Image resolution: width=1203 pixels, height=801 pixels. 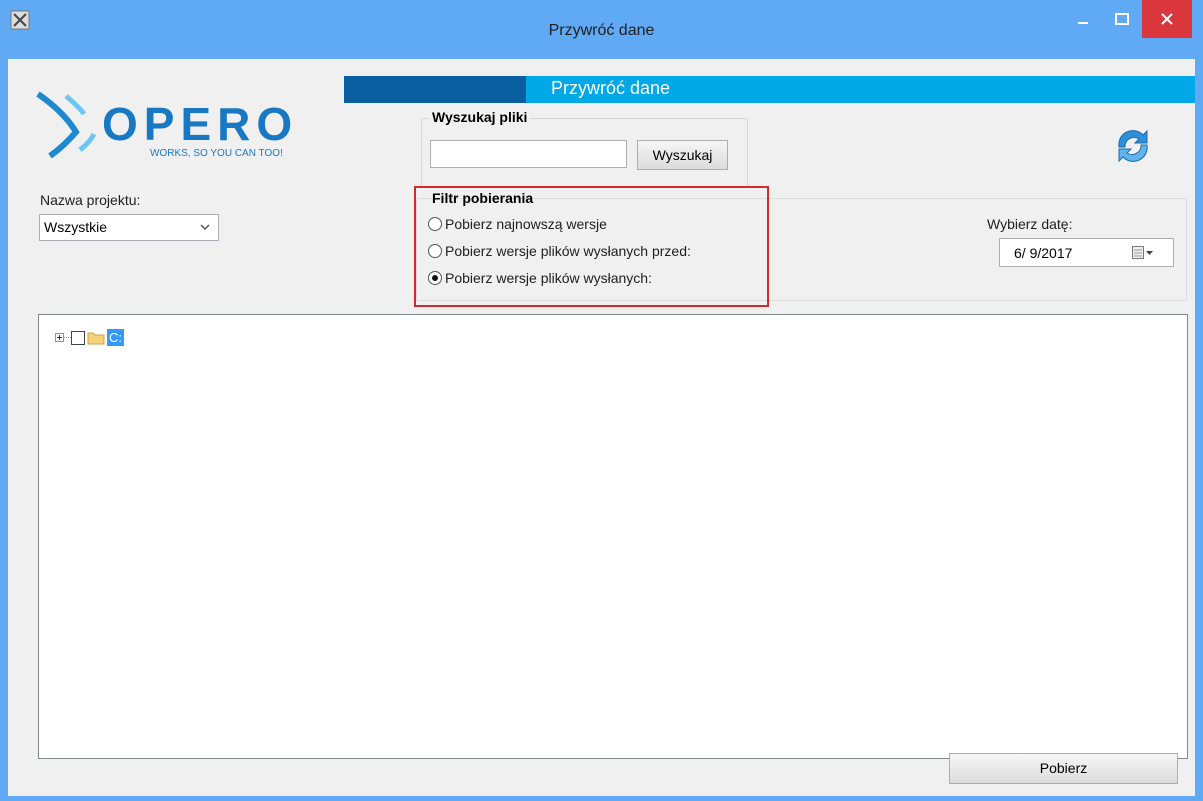 I want to click on search-input, so click(x=528, y=154).